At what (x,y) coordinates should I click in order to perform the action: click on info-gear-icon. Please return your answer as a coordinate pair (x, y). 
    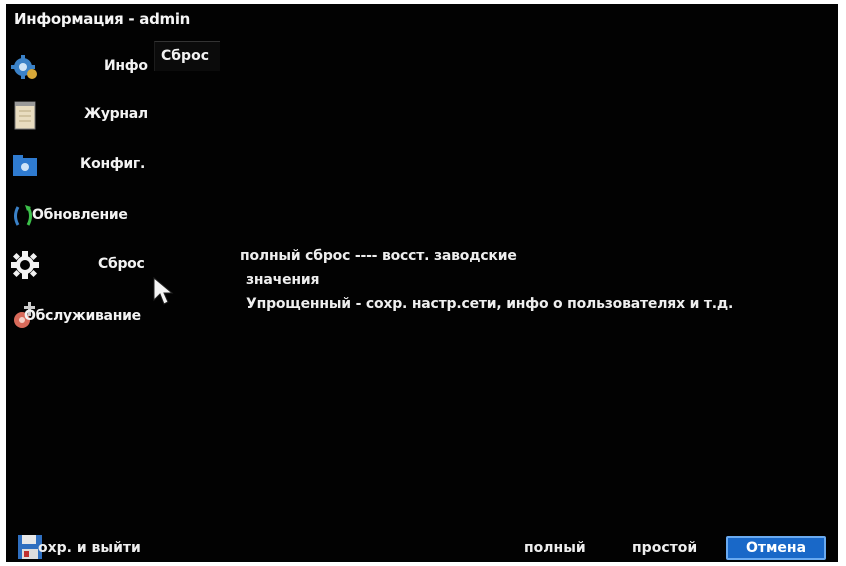
    Looking at the image, I should click on (24, 67).